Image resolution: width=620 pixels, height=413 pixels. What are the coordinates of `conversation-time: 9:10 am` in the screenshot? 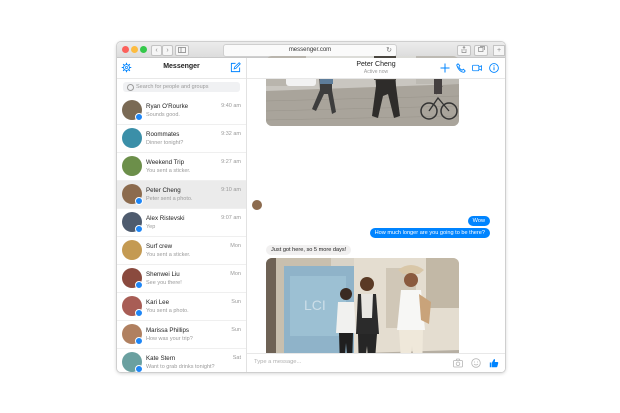 It's located at (231, 190).